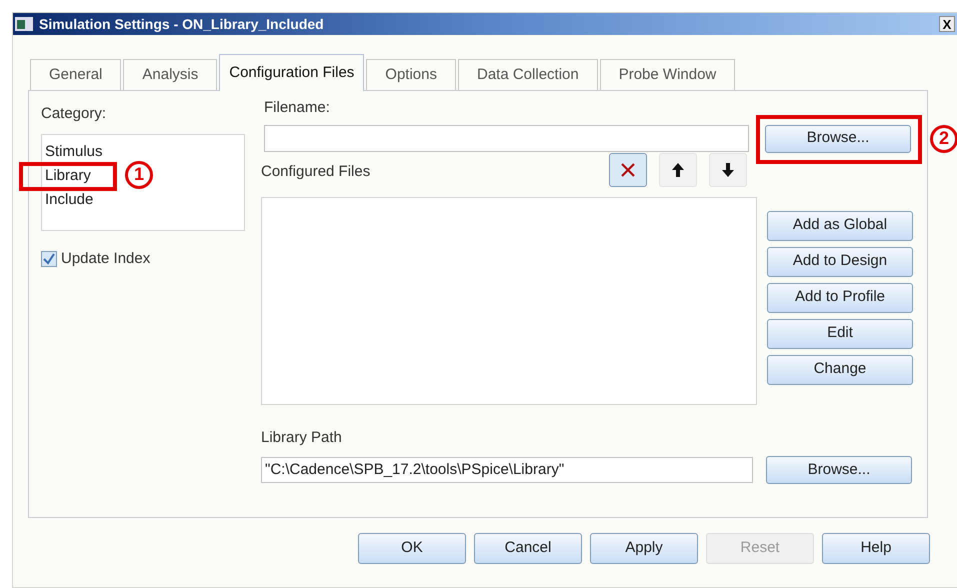 The image size is (957, 588). Describe the element at coordinates (69, 199) in the screenshot. I see `category-item: Include` at that location.